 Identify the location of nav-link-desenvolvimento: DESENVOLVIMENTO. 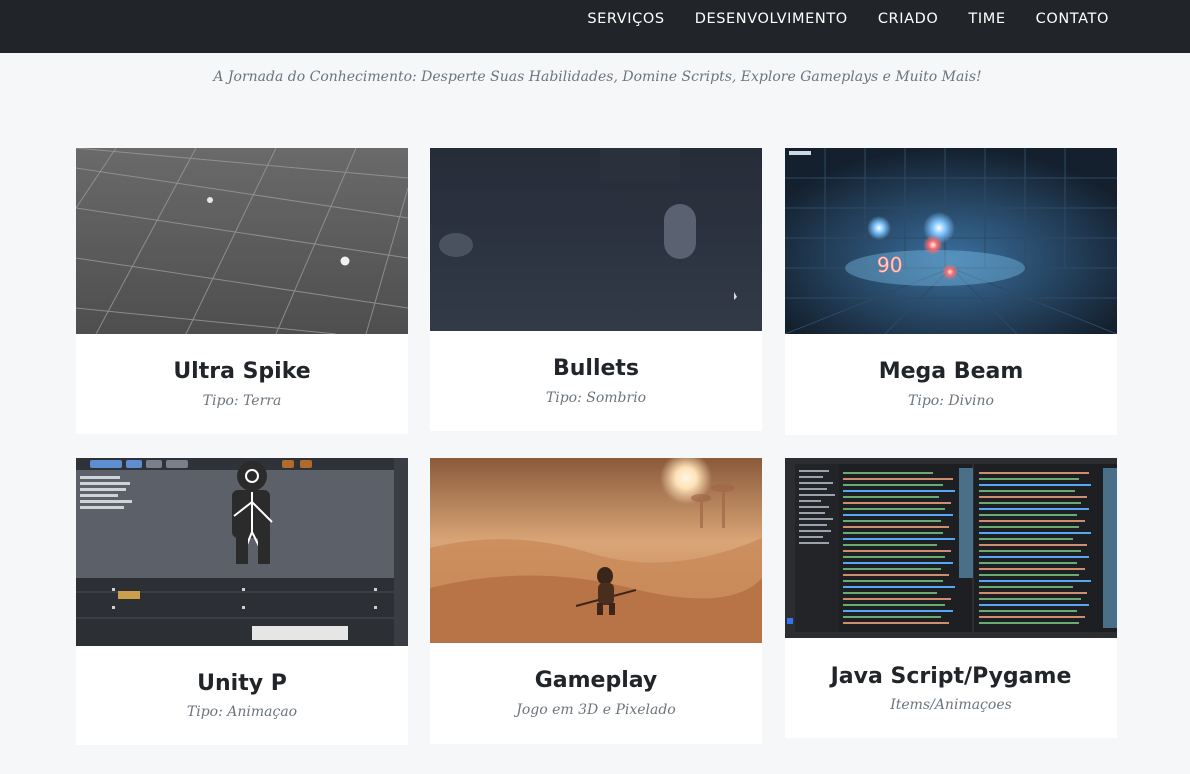
(771, 19).